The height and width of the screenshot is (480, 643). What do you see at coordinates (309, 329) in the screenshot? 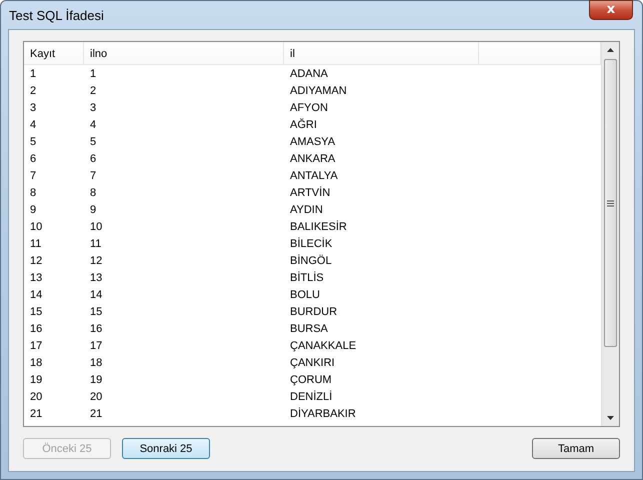
I see `table-cell-text: BURSA` at bounding box center [309, 329].